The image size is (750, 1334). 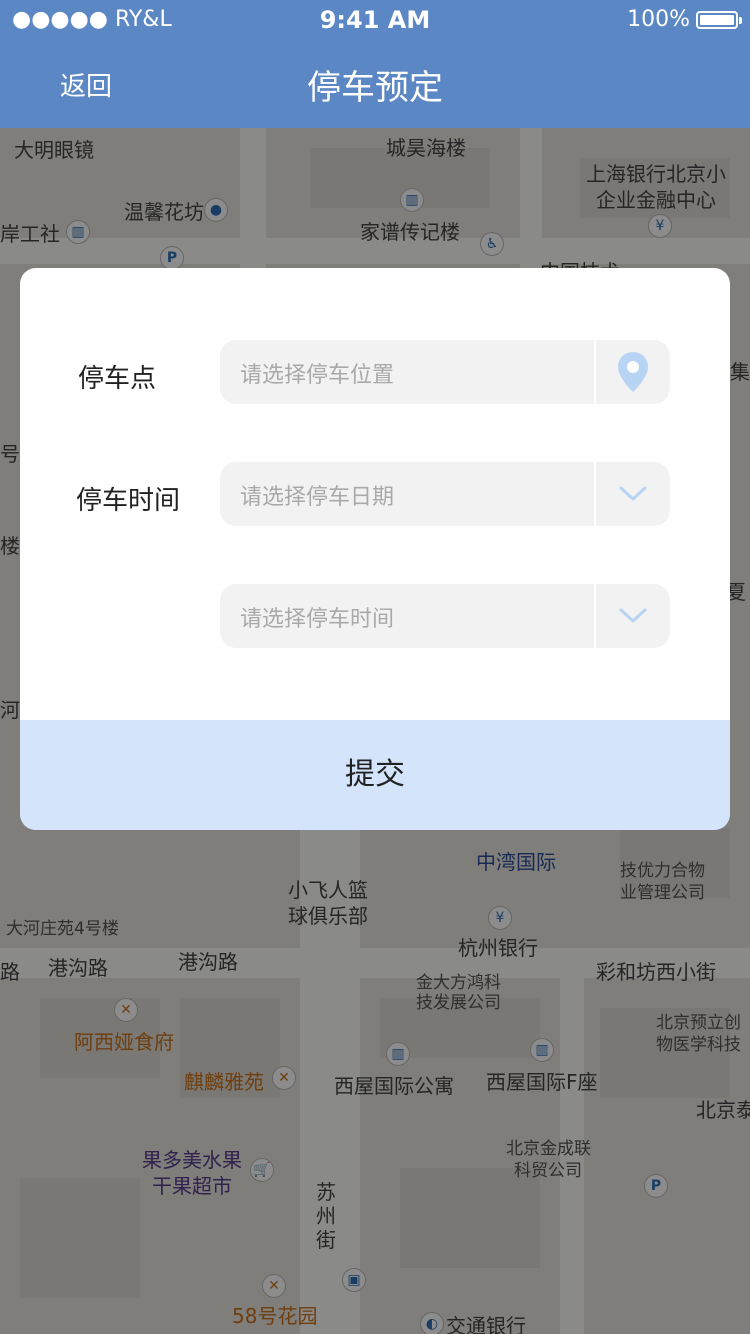 What do you see at coordinates (719, 19) in the screenshot?
I see `battery-icon` at bounding box center [719, 19].